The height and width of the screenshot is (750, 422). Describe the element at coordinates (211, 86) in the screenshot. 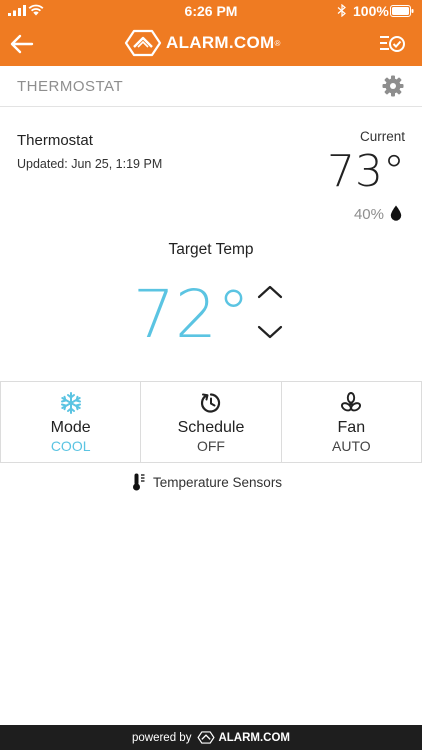

I see `section-bar: THERMOSTAT` at that location.